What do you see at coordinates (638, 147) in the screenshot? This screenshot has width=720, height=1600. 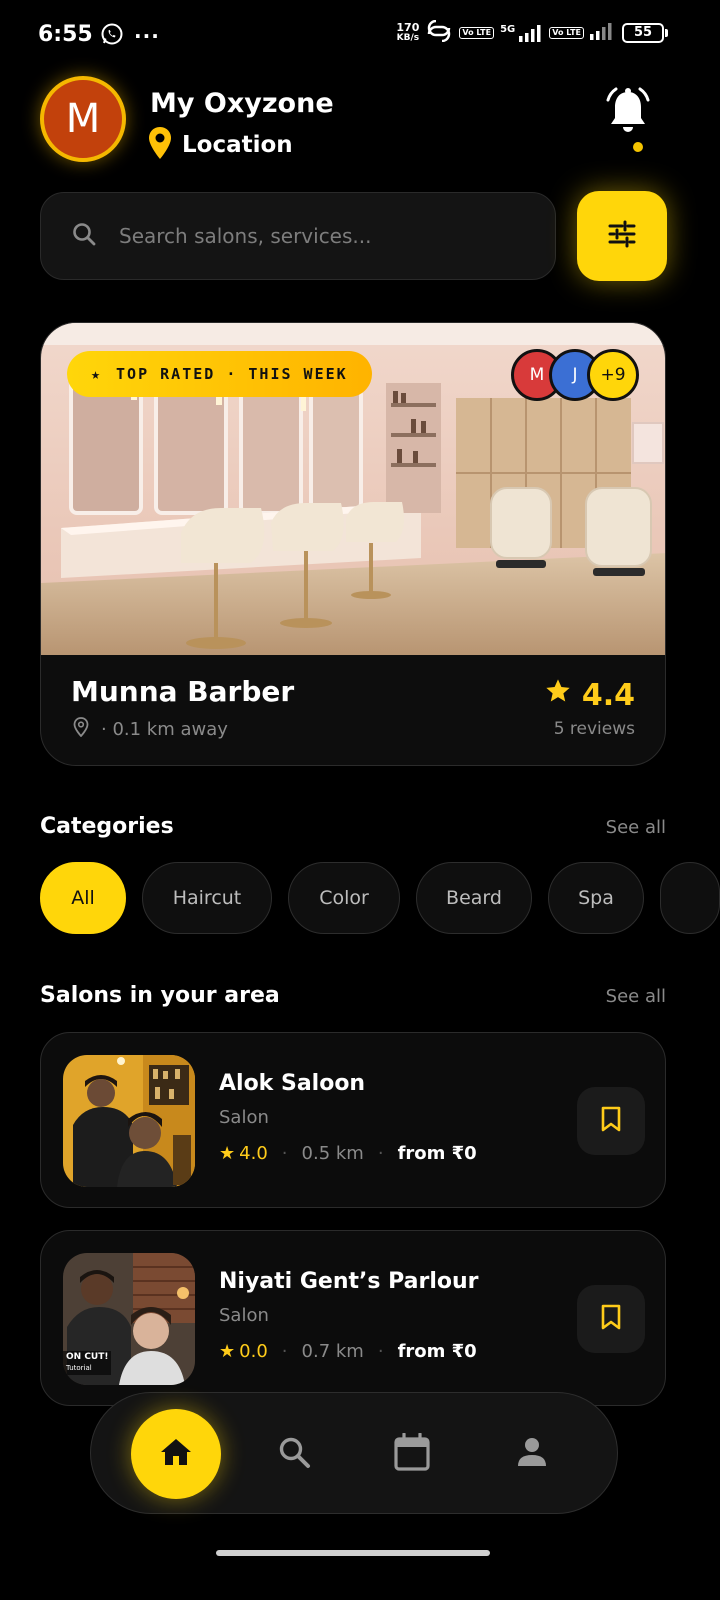 I see `notification-dot` at bounding box center [638, 147].